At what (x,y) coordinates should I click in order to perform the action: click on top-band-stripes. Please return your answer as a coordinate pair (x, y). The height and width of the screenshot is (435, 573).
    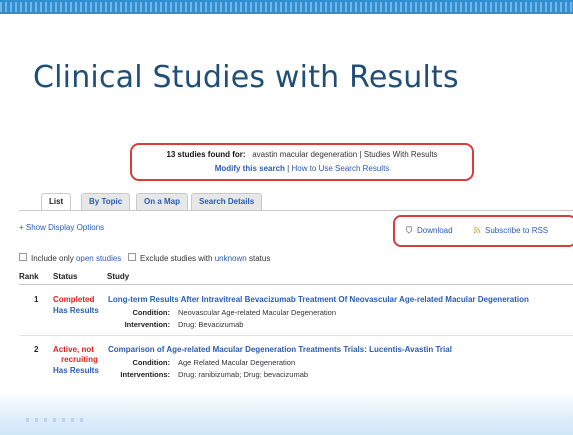
    Looking at the image, I should click on (286, 7).